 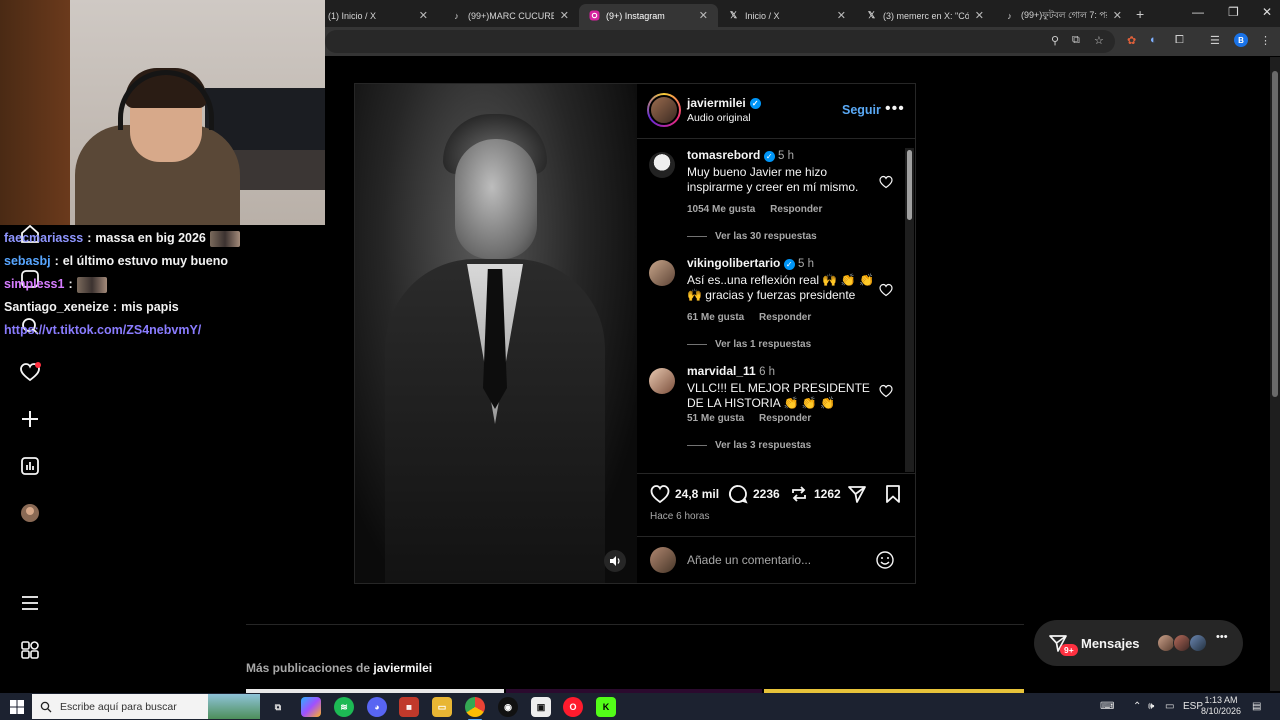 What do you see at coordinates (719, 118) in the screenshot?
I see `audio-label: Audio original` at bounding box center [719, 118].